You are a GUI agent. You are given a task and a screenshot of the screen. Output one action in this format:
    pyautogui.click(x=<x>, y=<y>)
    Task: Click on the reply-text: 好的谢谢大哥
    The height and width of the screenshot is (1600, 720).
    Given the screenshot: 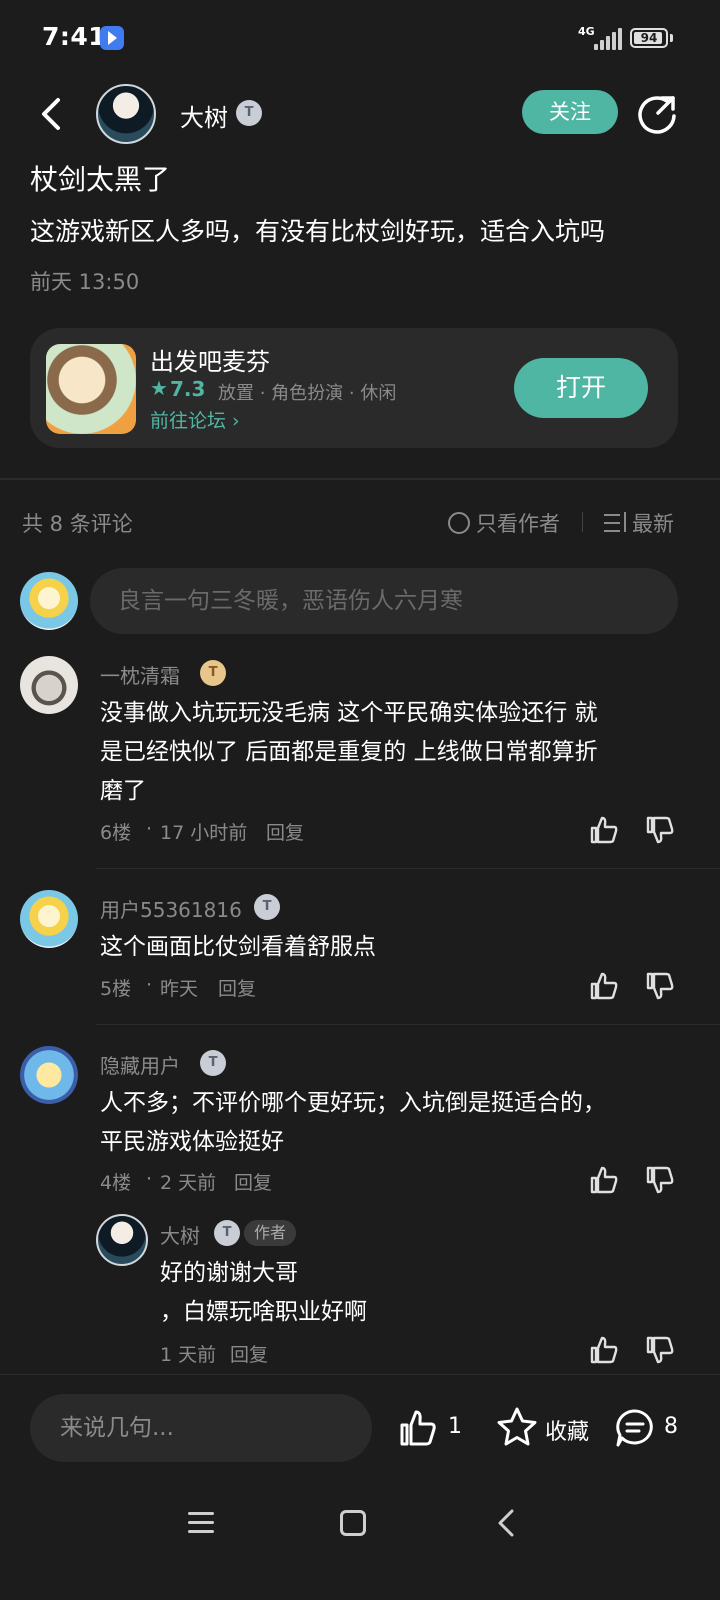 What is the action you would take?
    pyautogui.click(x=229, y=1273)
    